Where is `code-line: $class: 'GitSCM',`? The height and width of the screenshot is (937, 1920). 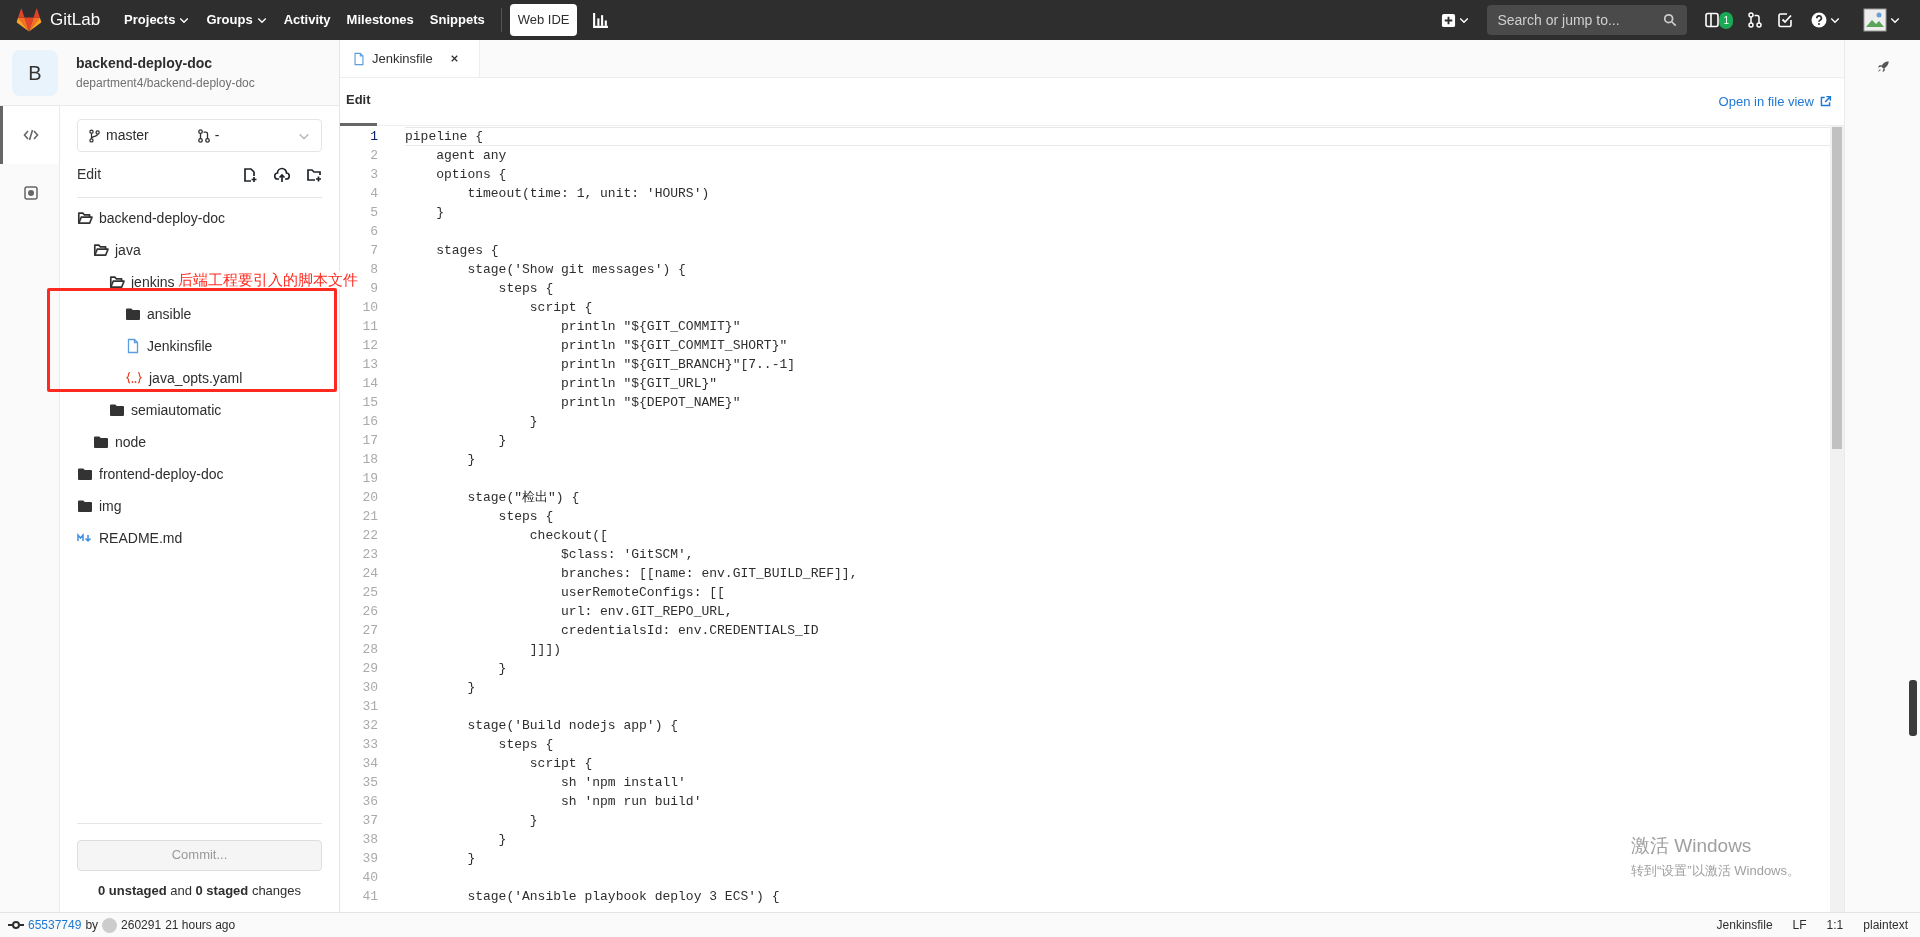
code-line: $class: 'GitSCM', is located at coordinates (627, 555).